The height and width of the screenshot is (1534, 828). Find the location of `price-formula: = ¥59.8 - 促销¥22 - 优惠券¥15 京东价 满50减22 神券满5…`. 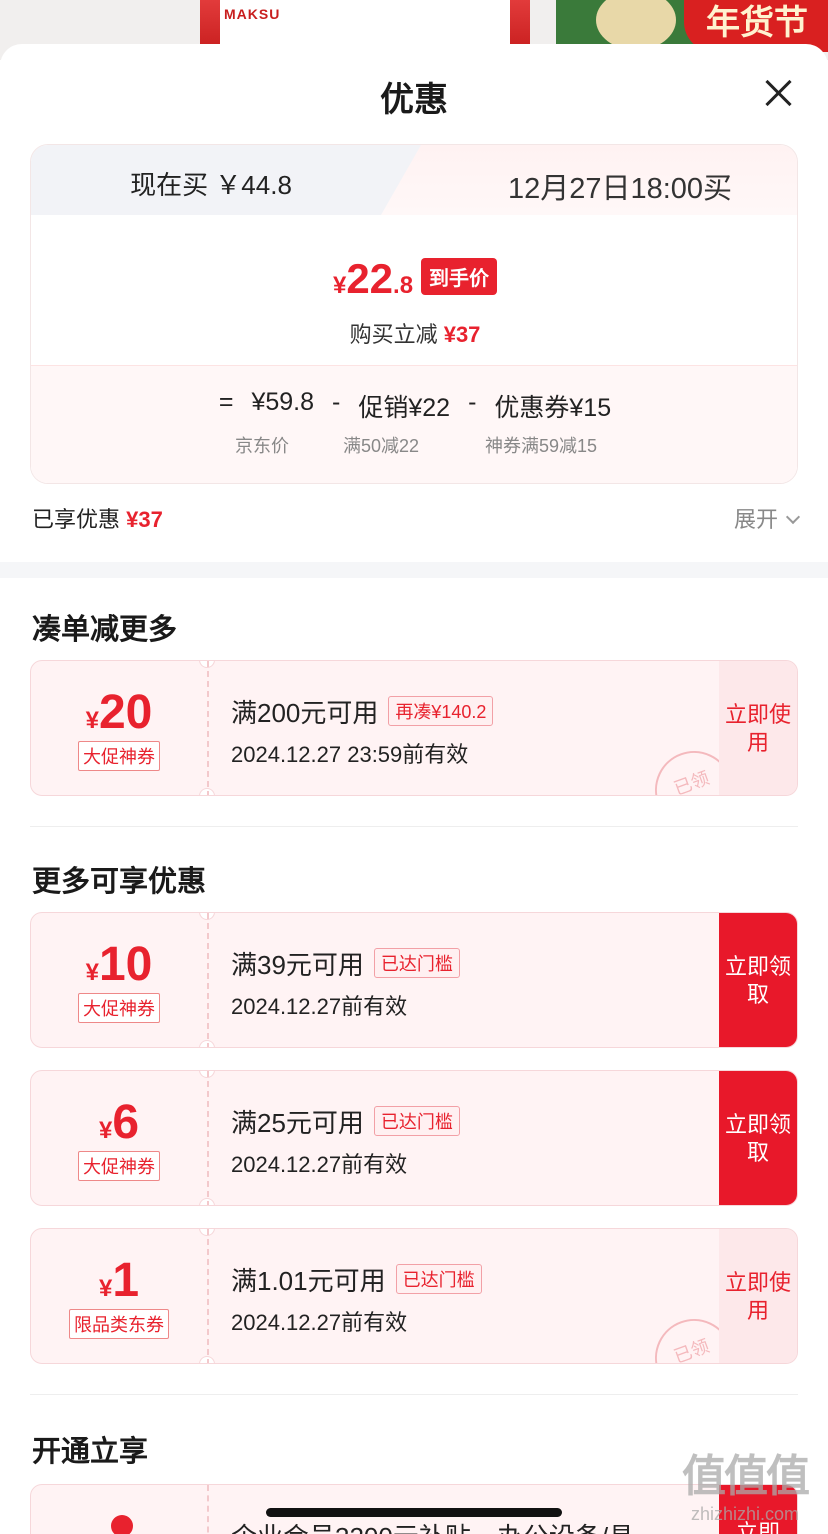

price-formula: = ¥59.8 - 促销¥22 - 优惠券¥15 京东价 满50减22 神券满5… is located at coordinates (414, 424).